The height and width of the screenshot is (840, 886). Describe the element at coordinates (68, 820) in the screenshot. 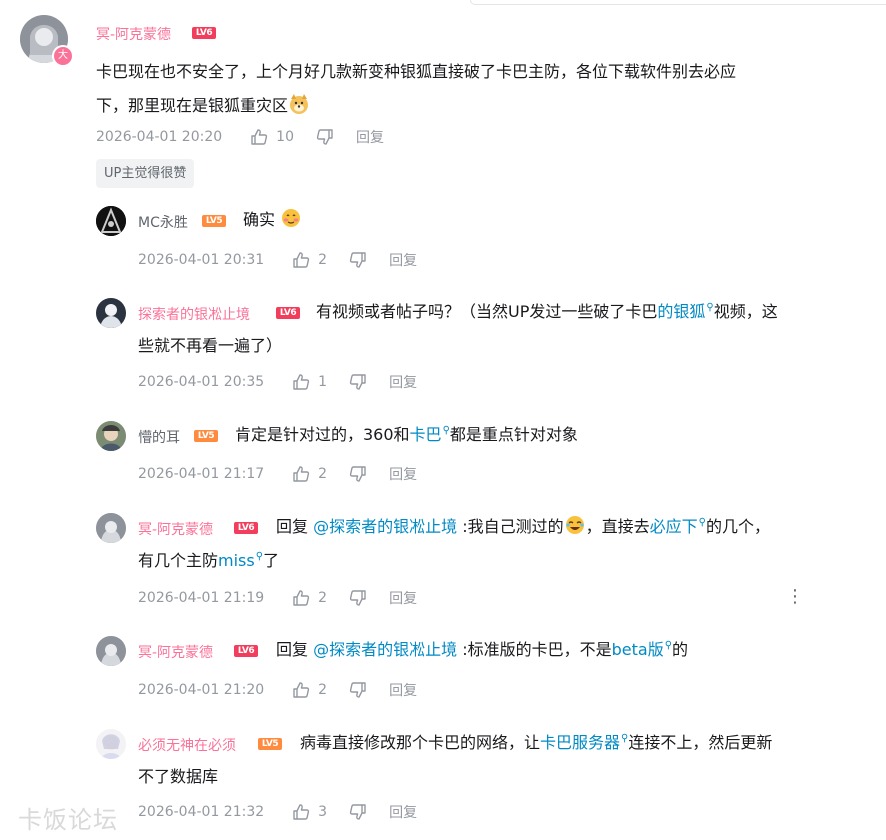

I see `watermark: 卡饭论坛` at that location.